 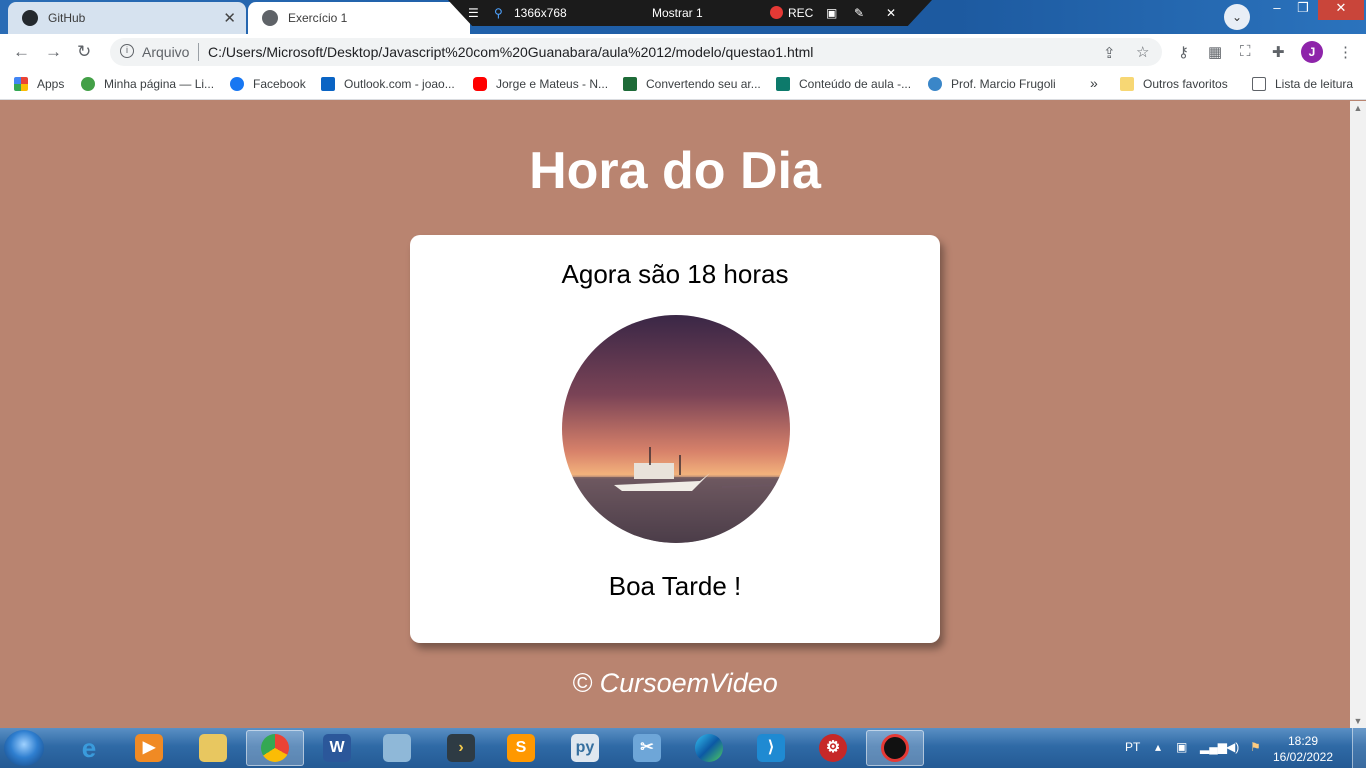 I want to click on bookmark-other-favorites: Outros favoritos, so click(x=1174, y=84).